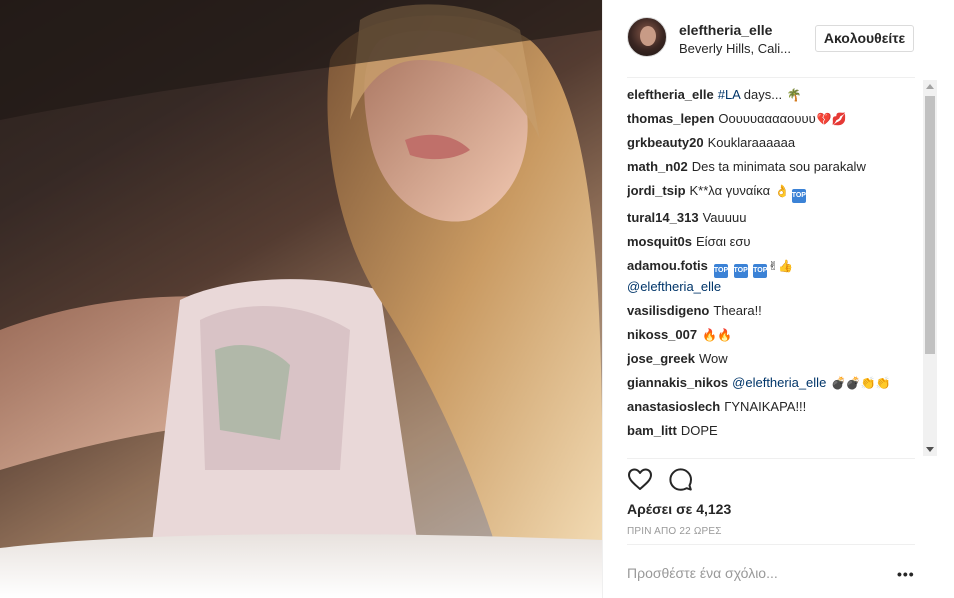 This screenshot has height=598, width=954. What do you see at coordinates (679, 509) in the screenshot?
I see `likes-count: Αρέσει σε 4,123` at bounding box center [679, 509].